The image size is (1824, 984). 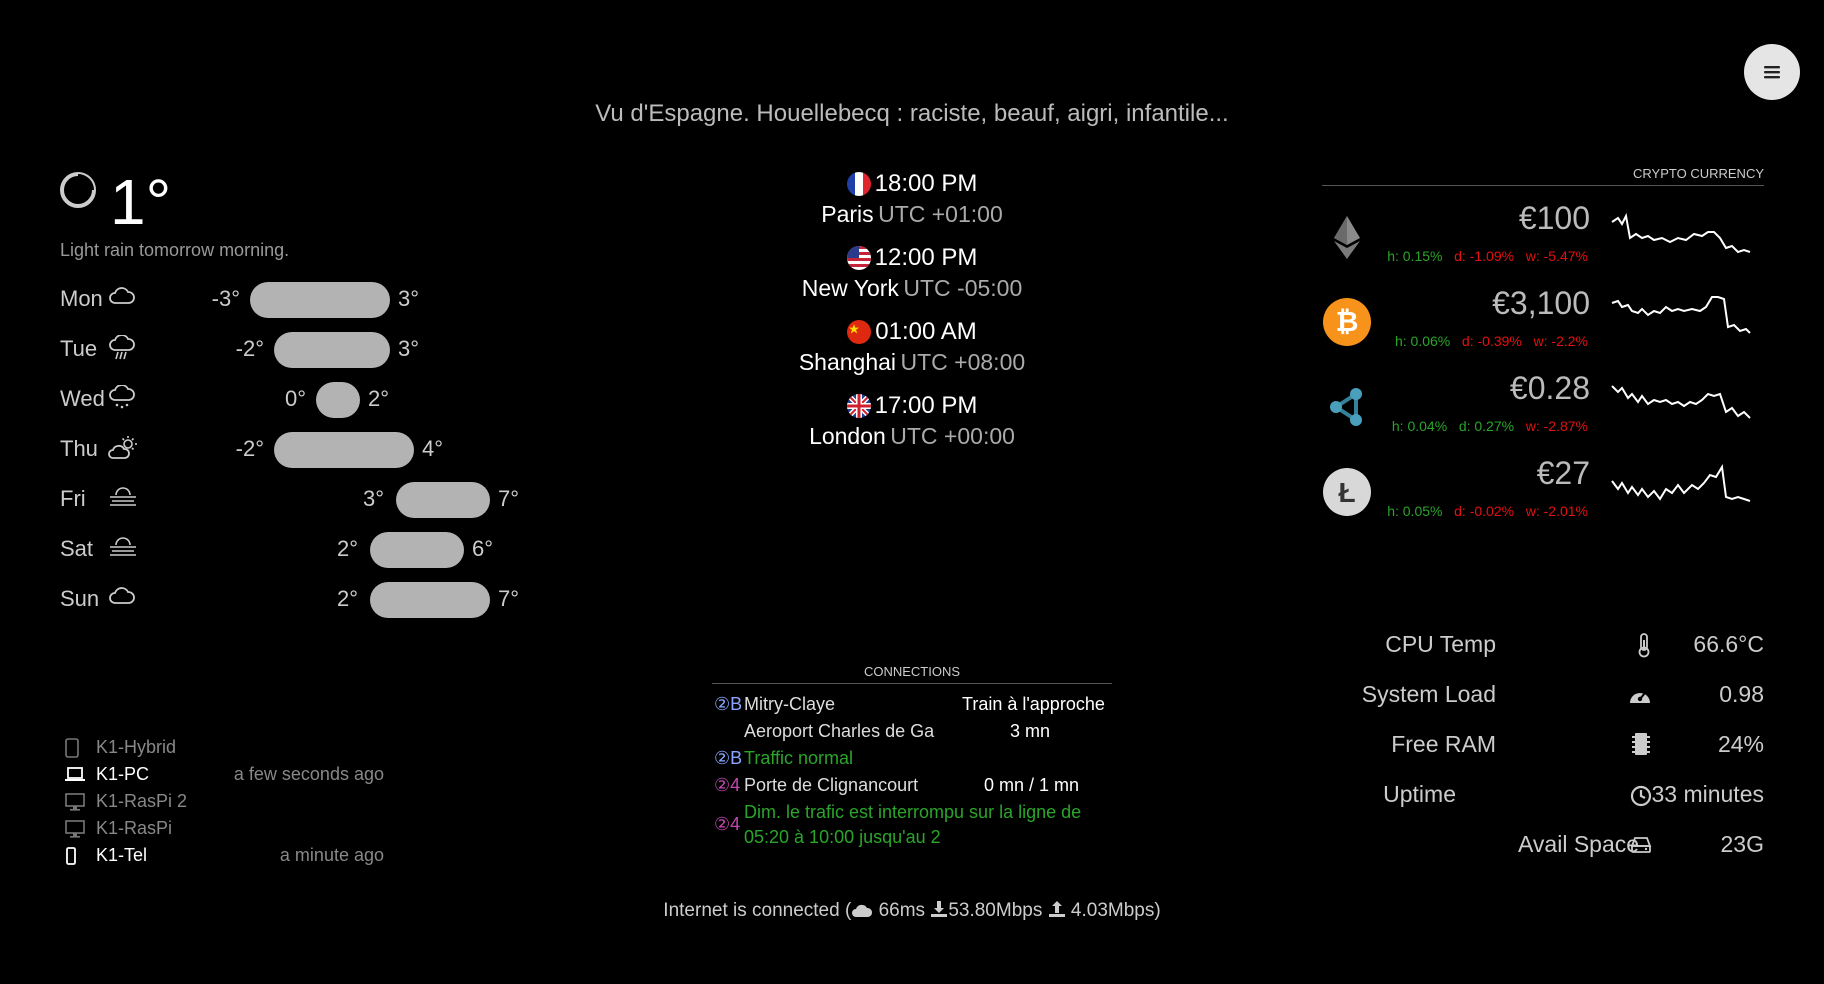 What do you see at coordinates (1579, 844) in the screenshot?
I see `avail-space-label: Avail Space` at bounding box center [1579, 844].